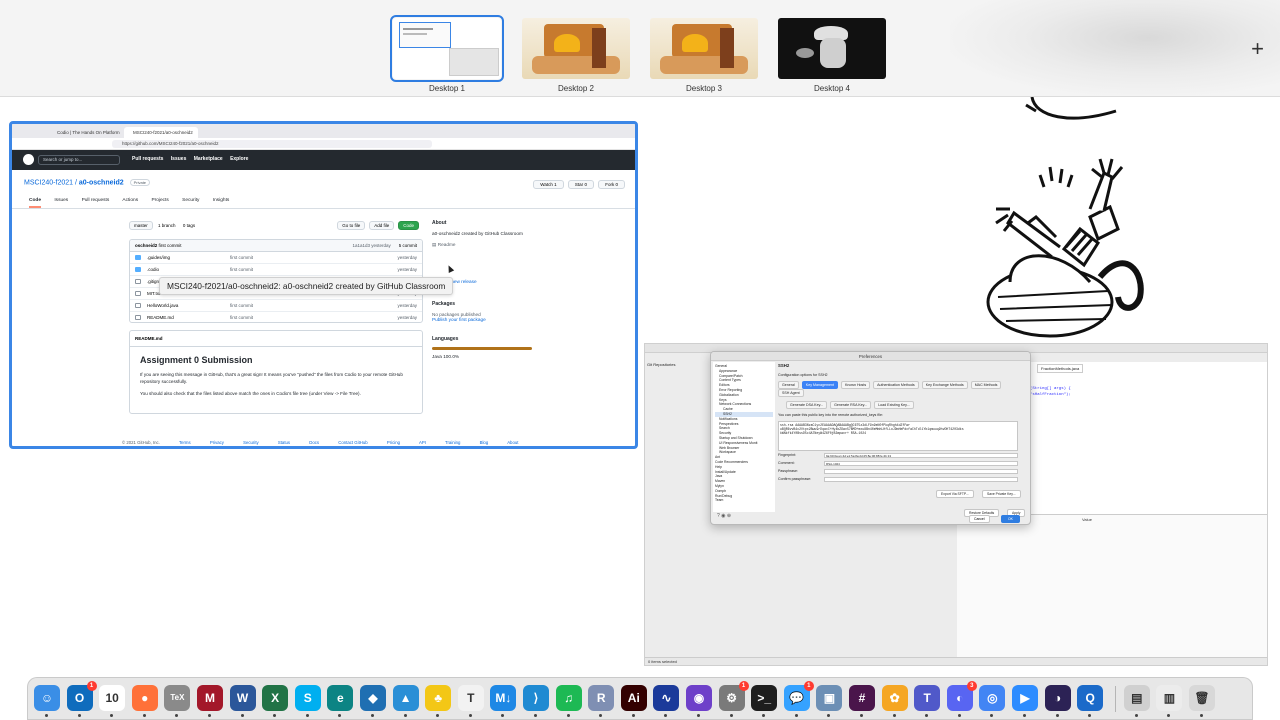  Describe the element at coordinates (733, 699) in the screenshot. I see `system-preferences-icon: ⚙ 1` at that location.